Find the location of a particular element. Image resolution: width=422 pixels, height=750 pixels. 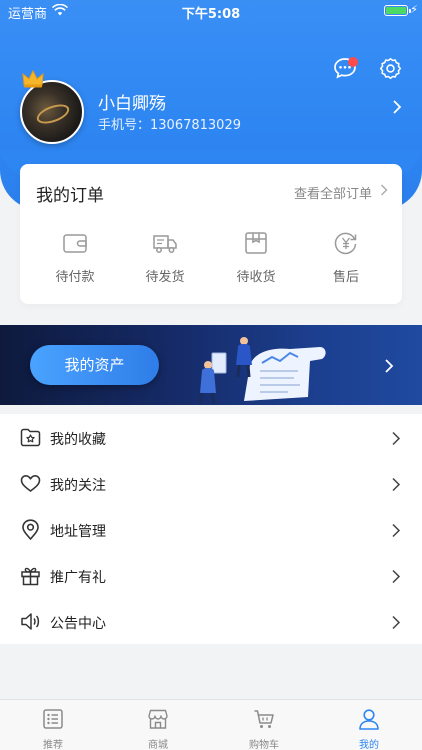

package-icon is located at coordinates (256, 243).